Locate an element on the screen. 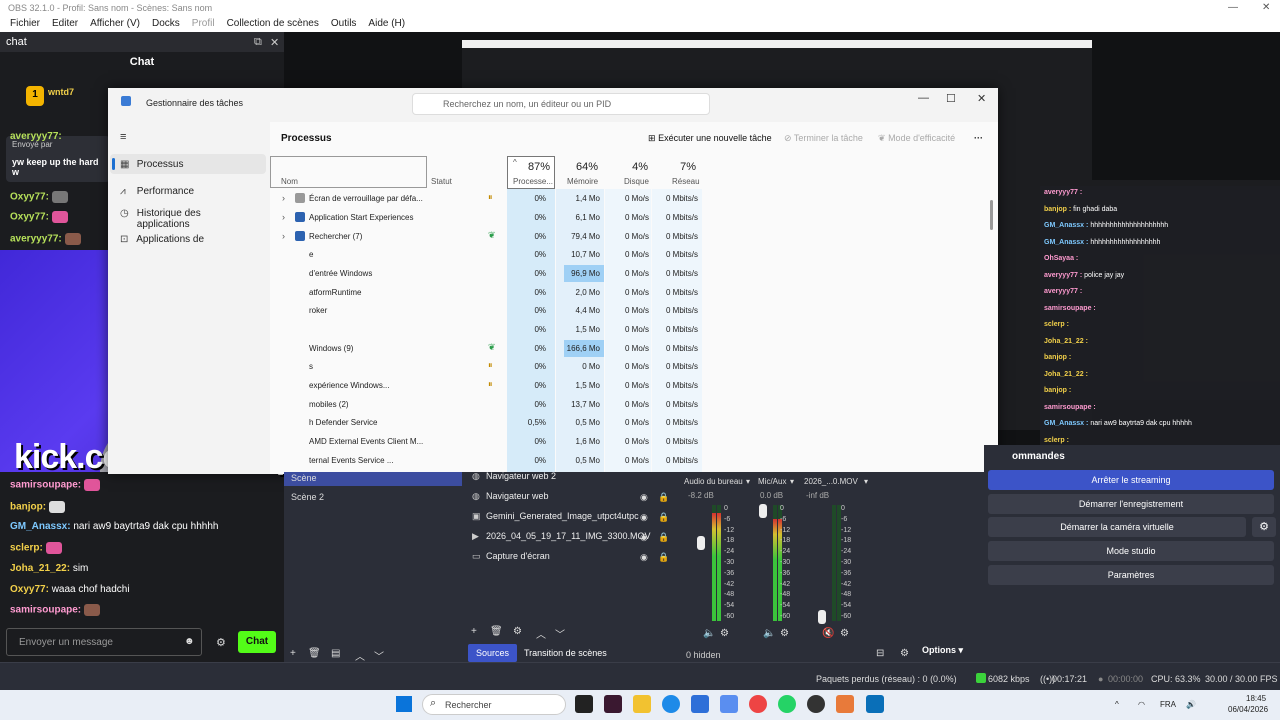 Image resolution: width=1280 pixels, height=720 pixels. tray-chevron-icon: ^ is located at coordinates (1117, 704).